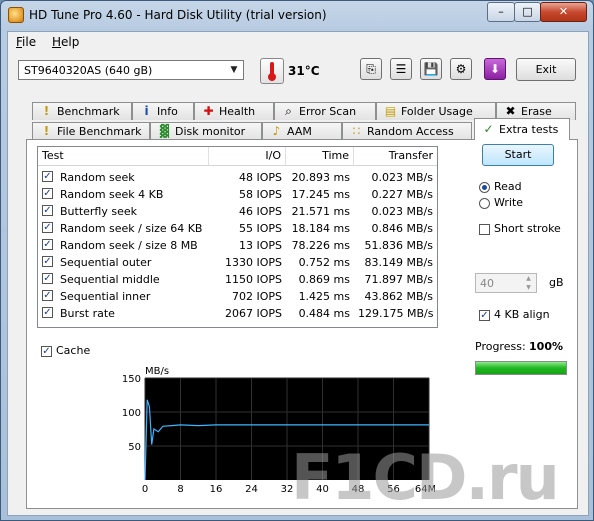 This screenshot has width=594, height=521. Describe the element at coordinates (506, 283) in the screenshot. I see `stroke-size-stepper: 40 ▲ ▼` at that location.